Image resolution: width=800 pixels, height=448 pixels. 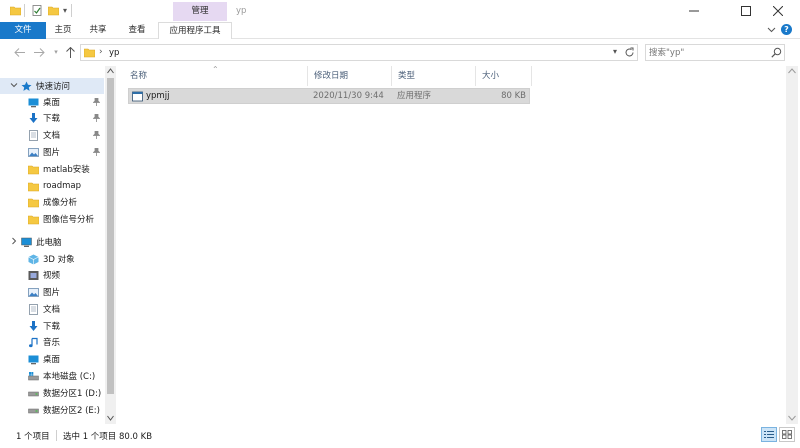 I want to click on search-box, so click(x=715, y=52).